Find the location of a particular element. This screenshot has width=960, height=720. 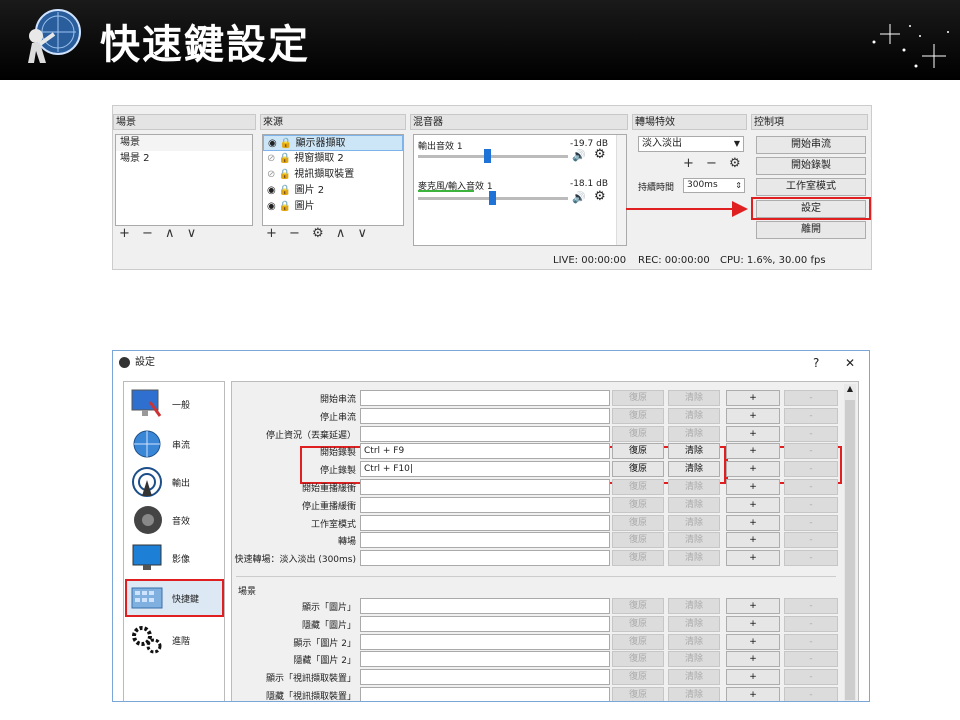

mixer-scrollbar is located at coordinates (621, 190).